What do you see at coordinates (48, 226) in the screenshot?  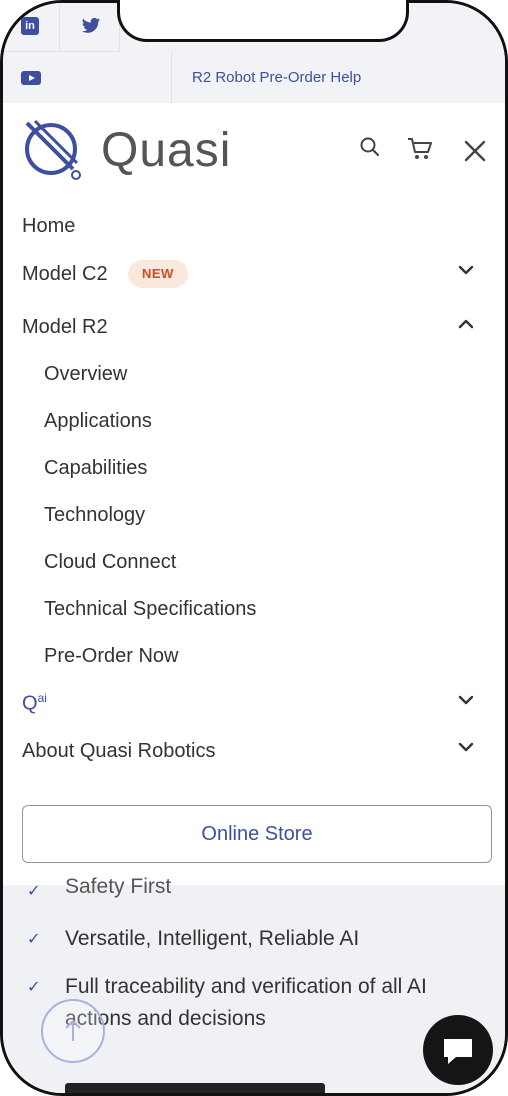 I see `menu-item-home: Home` at bounding box center [48, 226].